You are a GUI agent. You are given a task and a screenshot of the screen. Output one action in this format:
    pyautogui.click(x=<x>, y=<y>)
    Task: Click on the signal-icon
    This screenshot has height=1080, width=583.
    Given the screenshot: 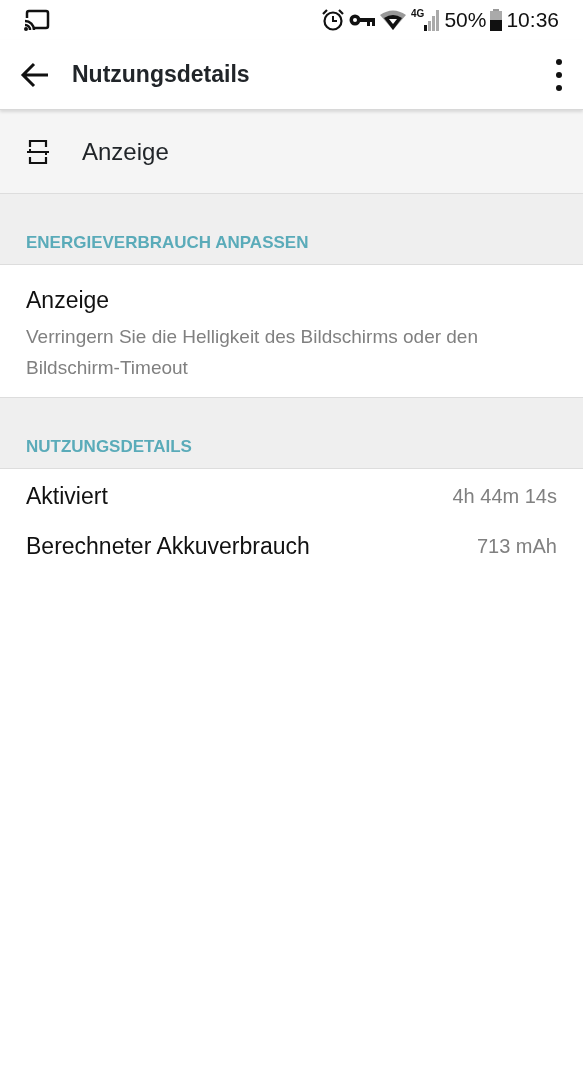 What is the action you would take?
    pyautogui.click(x=432, y=20)
    